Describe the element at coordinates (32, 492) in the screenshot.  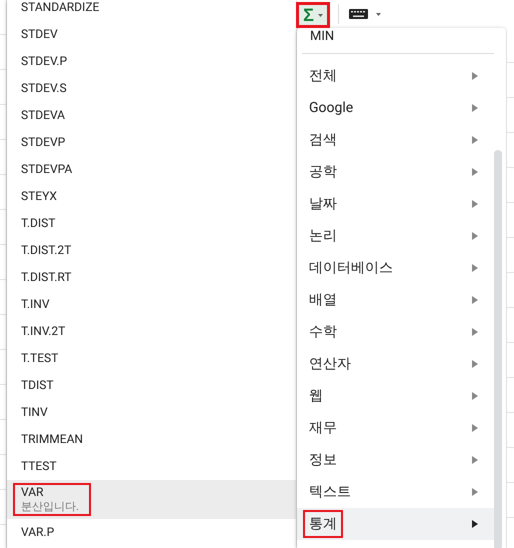
I see `function-name: VAR` at that location.